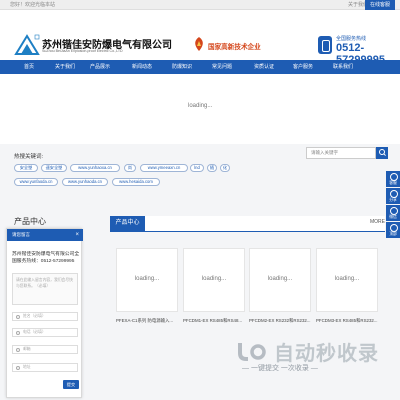 Image resolution: width=400 pixels, height=400 pixels. What do you see at coordinates (100, 67) in the screenshot?
I see `nav-products: 产品展示` at bounding box center [100, 67].